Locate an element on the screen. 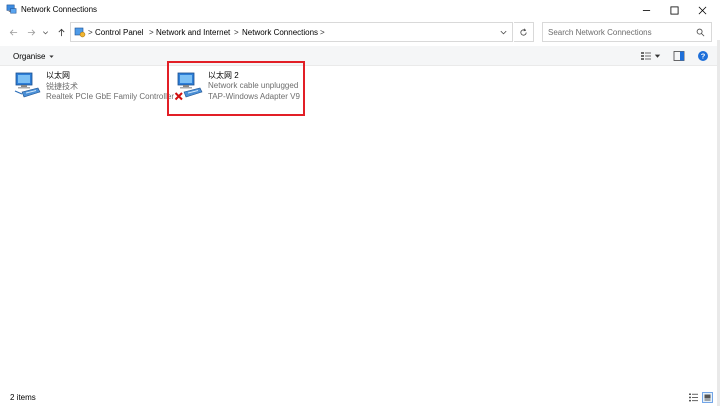 Image resolution: width=720 pixels, height=406 pixels. refresh-icon is located at coordinates (523, 31).